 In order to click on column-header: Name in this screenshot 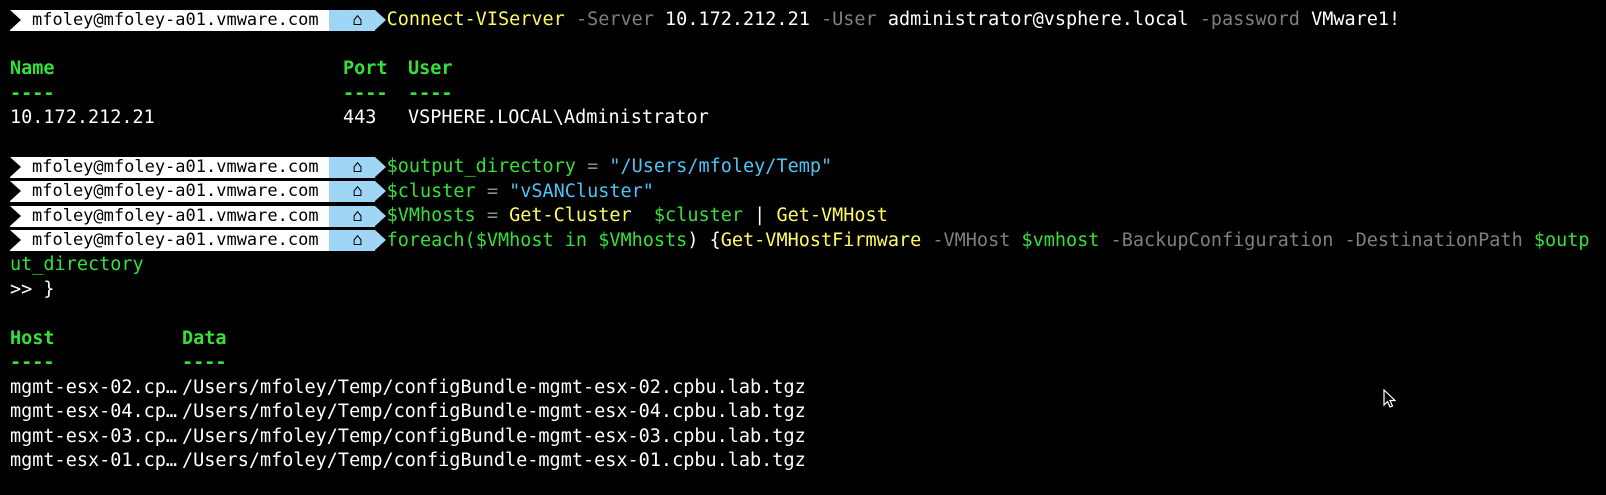, I will do `click(32, 68)`.